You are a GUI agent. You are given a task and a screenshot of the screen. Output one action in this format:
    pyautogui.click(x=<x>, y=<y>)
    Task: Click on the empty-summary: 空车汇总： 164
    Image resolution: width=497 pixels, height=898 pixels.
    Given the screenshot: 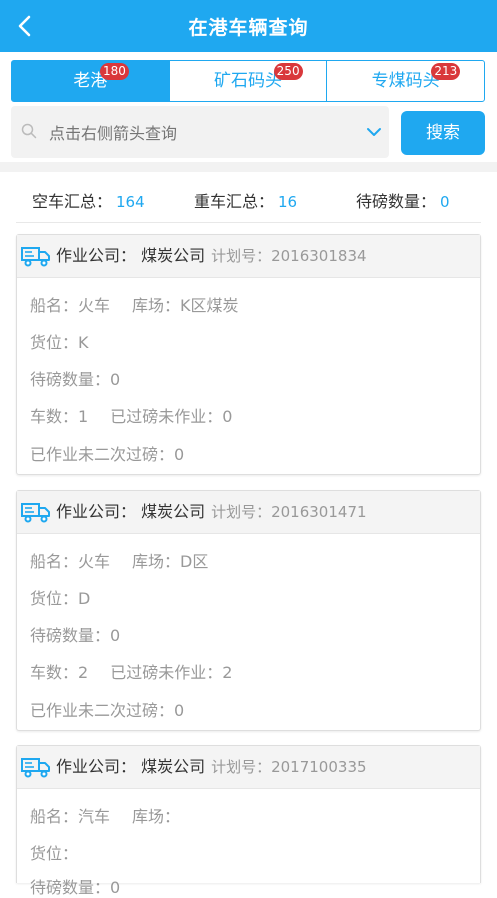 What is the action you would take?
    pyautogui.click(x=88, y=200)
    